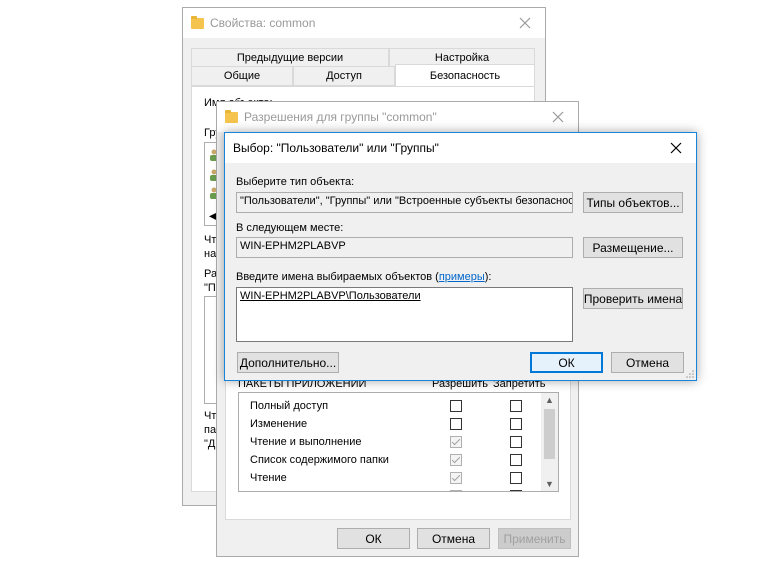 The height and width of the screenshot is (566, 768). Describe the element at coordinates (279, 424) in the screenshot. I see `permission-name: Изменение` at that location.